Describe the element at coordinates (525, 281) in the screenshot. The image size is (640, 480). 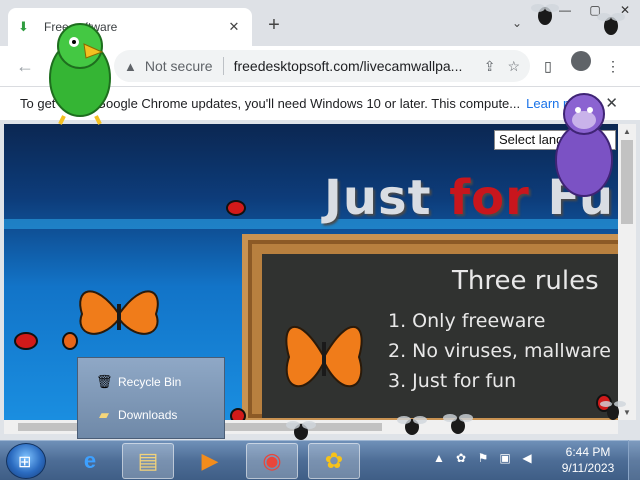
I see `rules-title: Three rules` at that location.